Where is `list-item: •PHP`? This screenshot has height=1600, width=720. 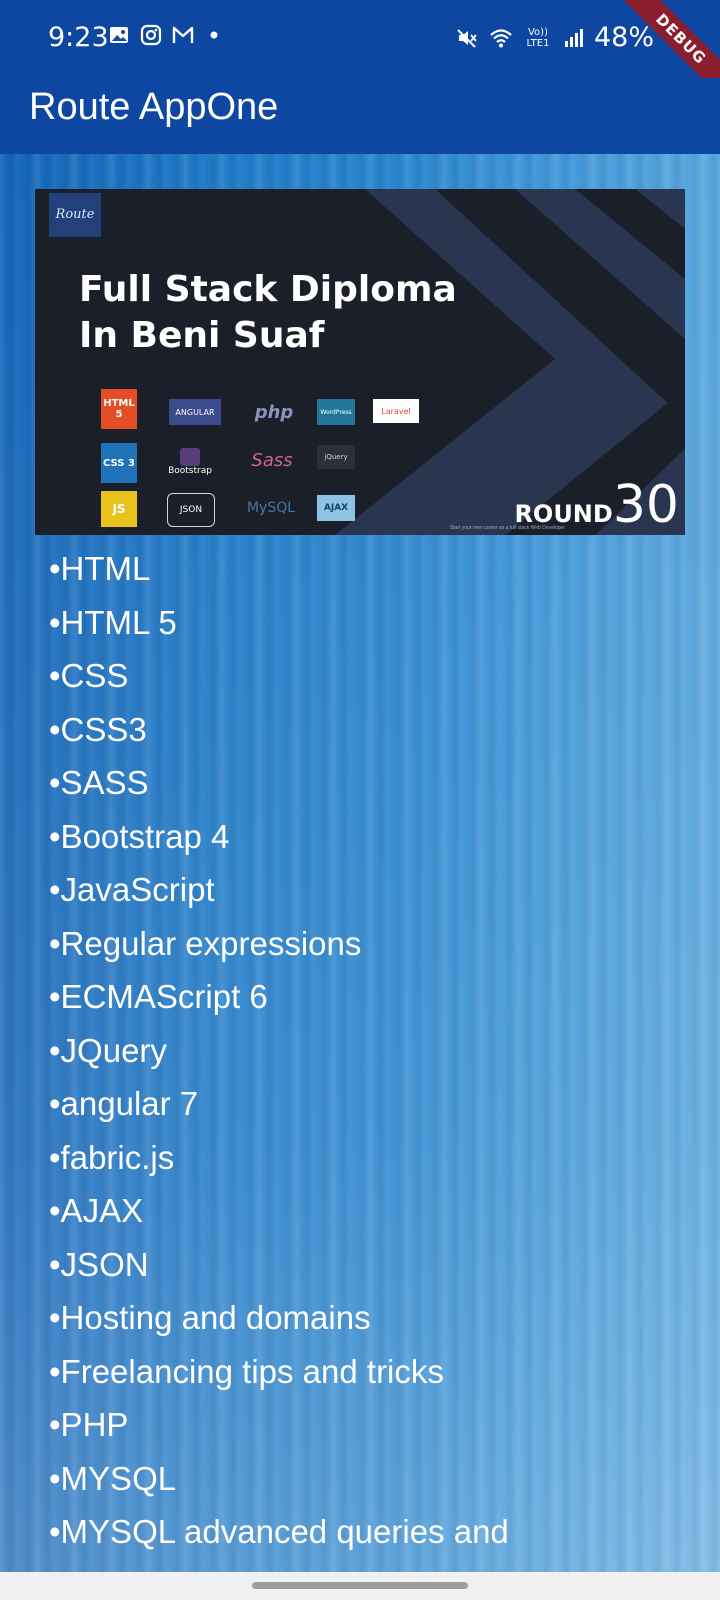
list-item: •PHP is located at coordinates (89, 1424).